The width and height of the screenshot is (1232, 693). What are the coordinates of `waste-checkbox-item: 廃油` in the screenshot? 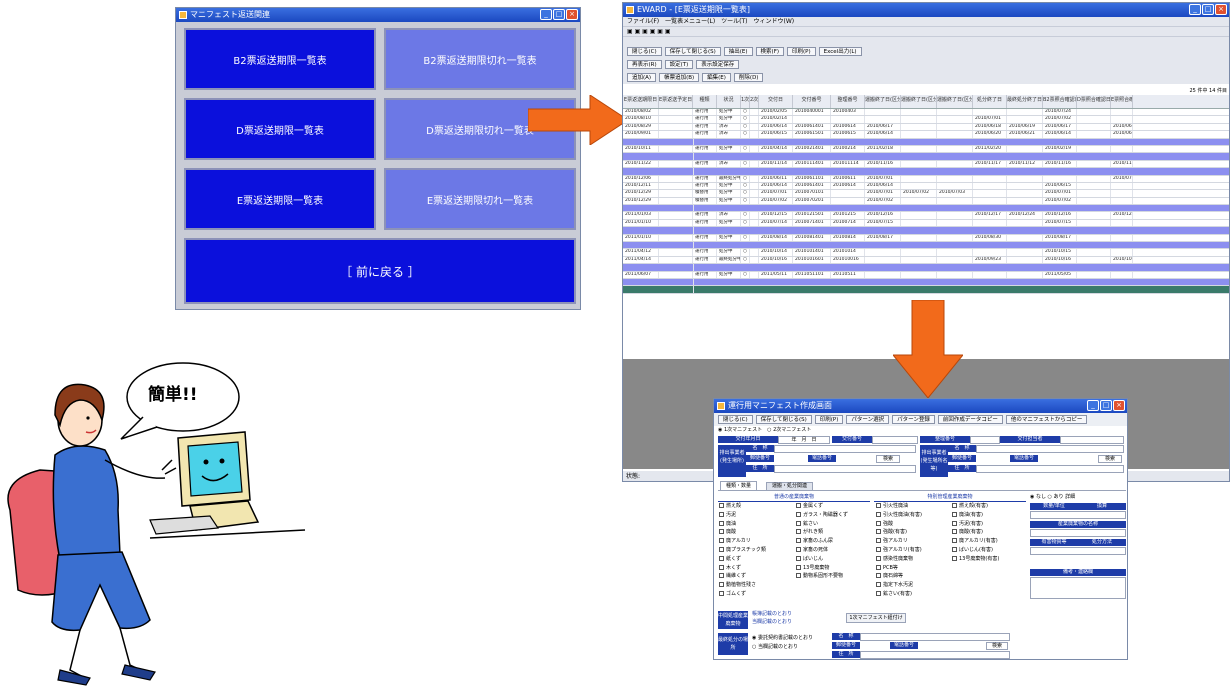 It's located at (727, 524).